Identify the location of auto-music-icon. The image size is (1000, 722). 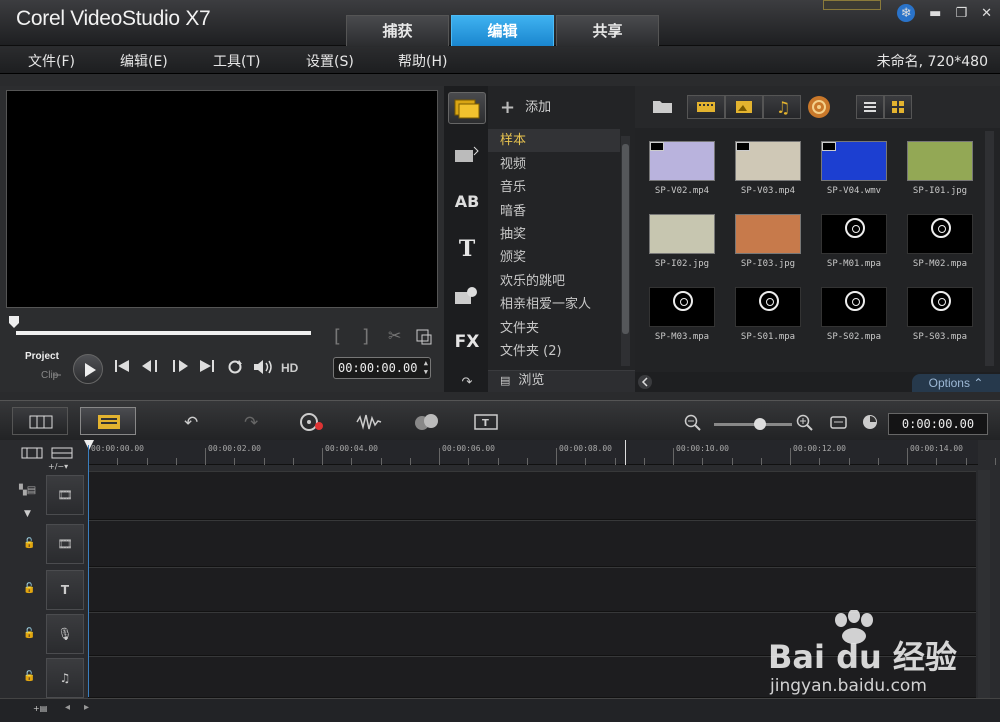
(427, 422).